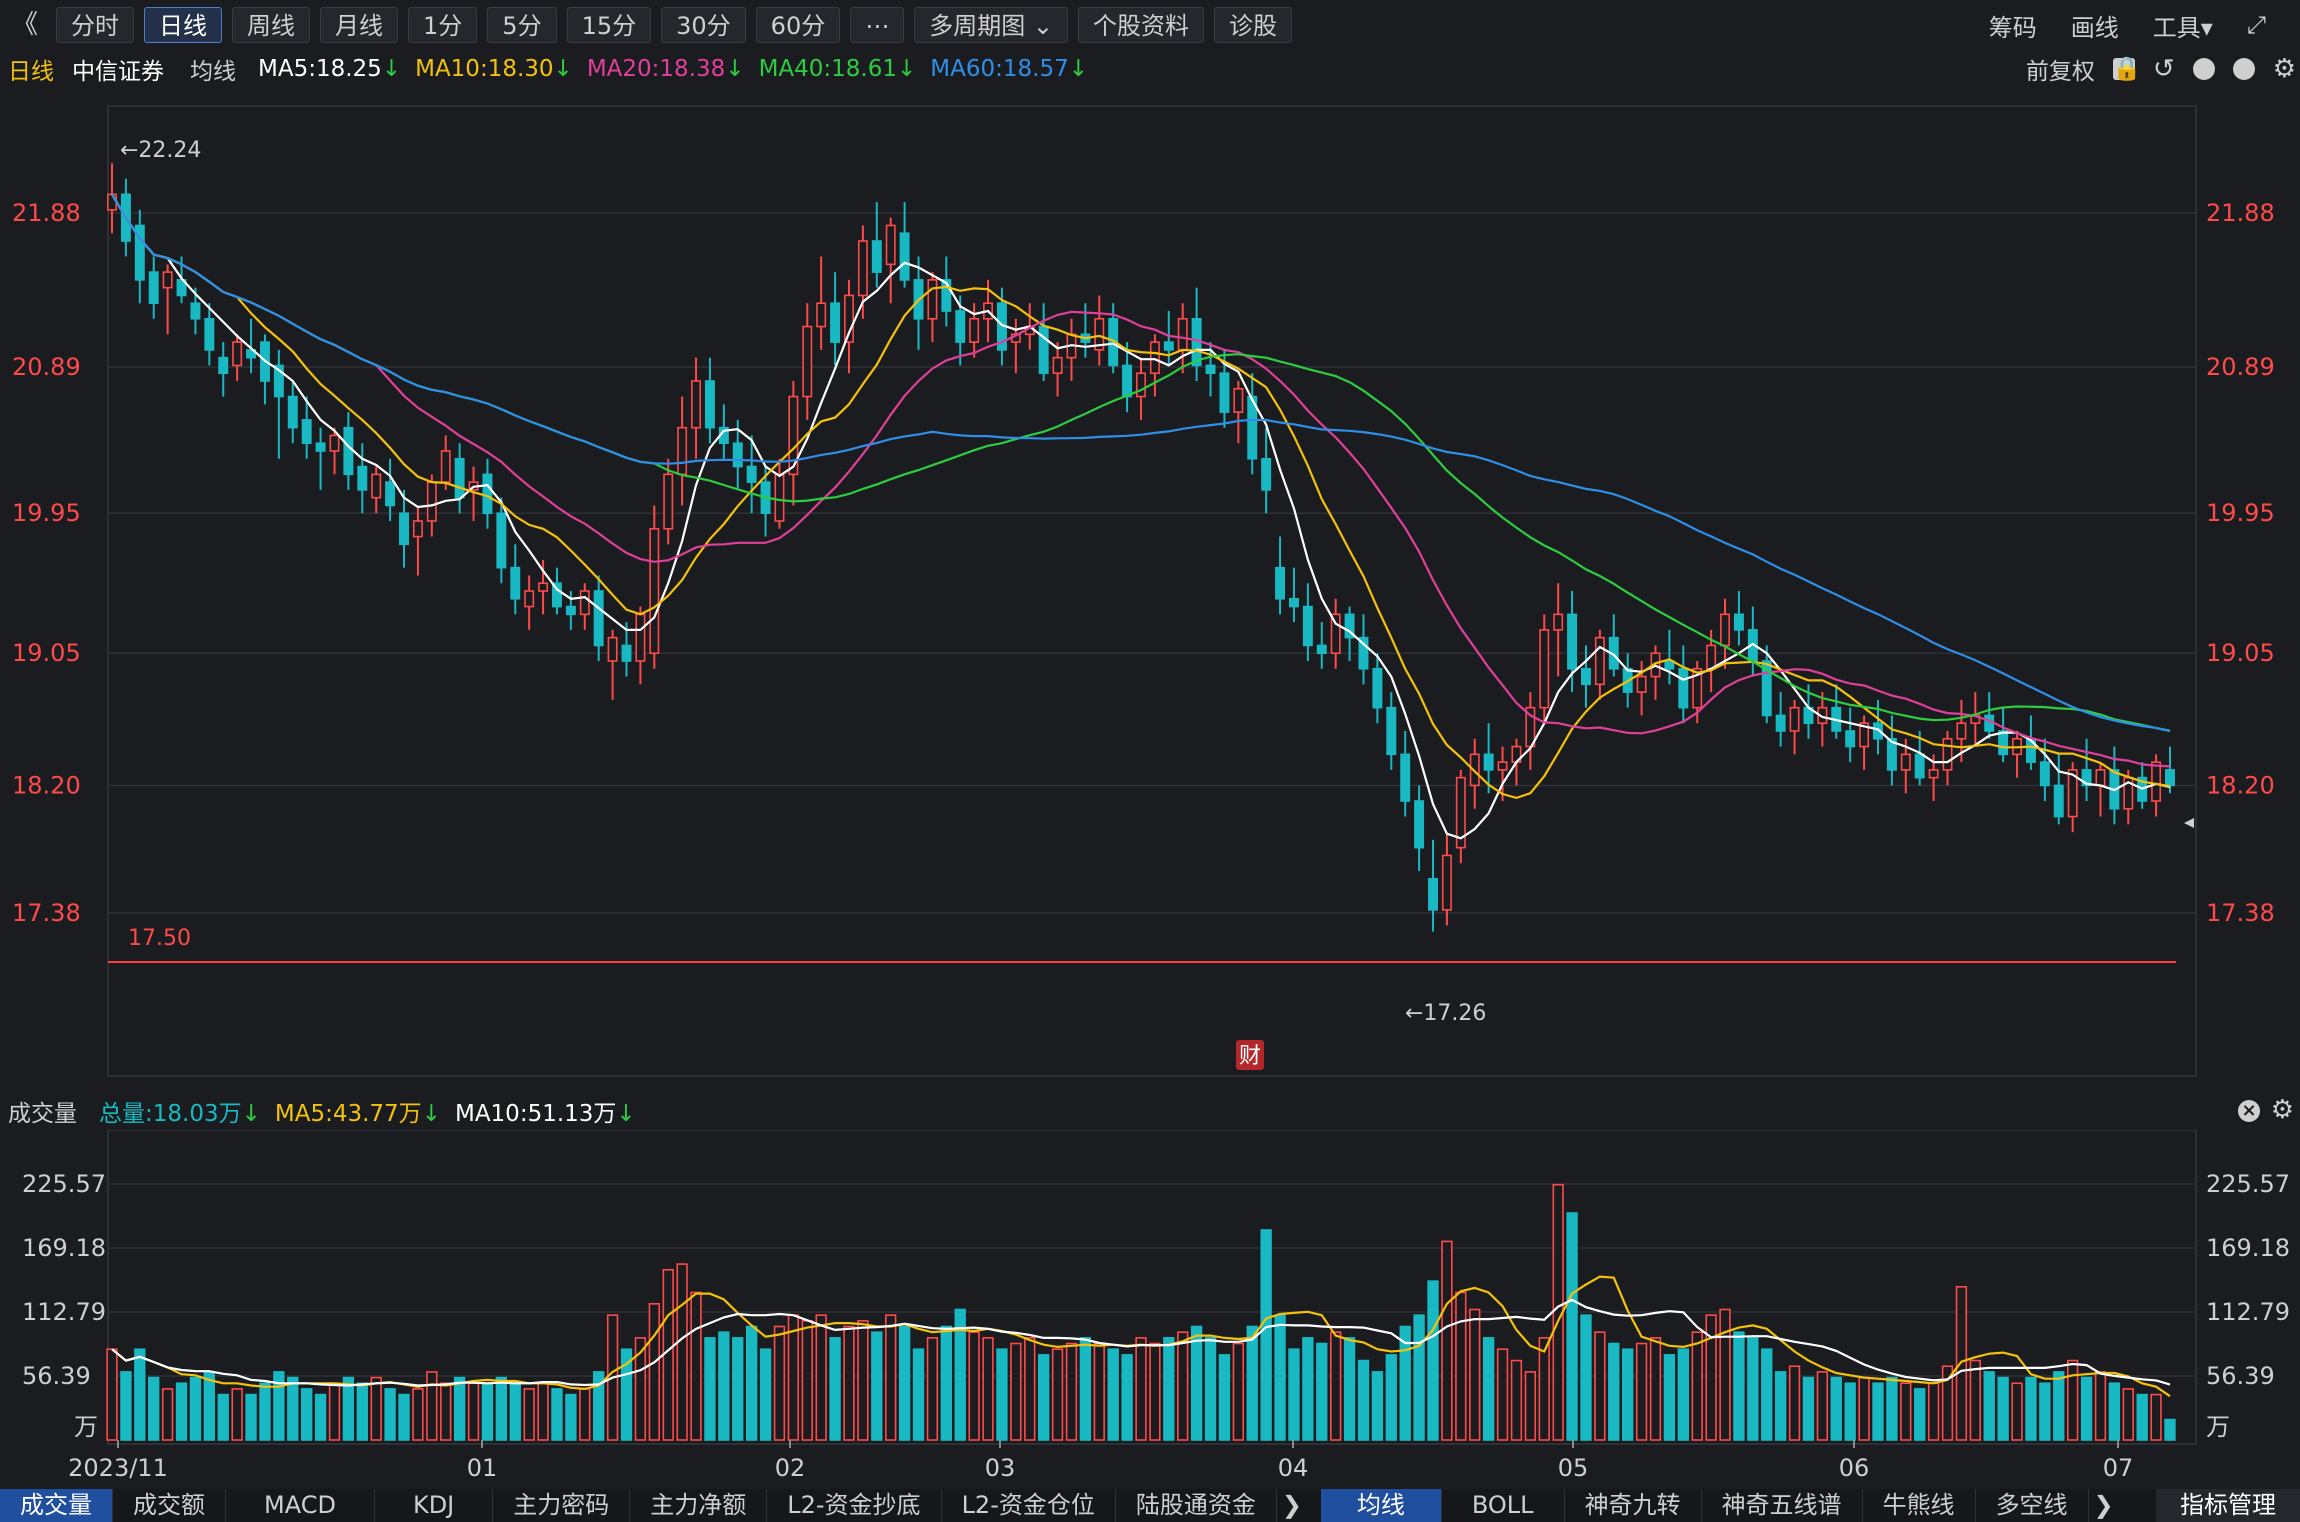 This screenshot has height=1522, width=2300. Describe the element at coordinates (854, 1505) in the screenshot. I see `tab-l2-bottom: L2-资金抄底` at that location.